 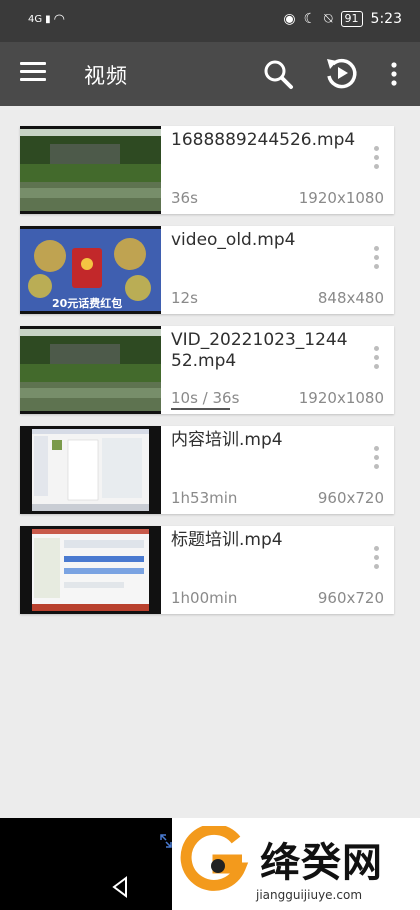 What do you see at coordinates (227, 440) in the screenshot?
I see `video-filename: 内容培训.mp4` at bounding box center [227, 440].